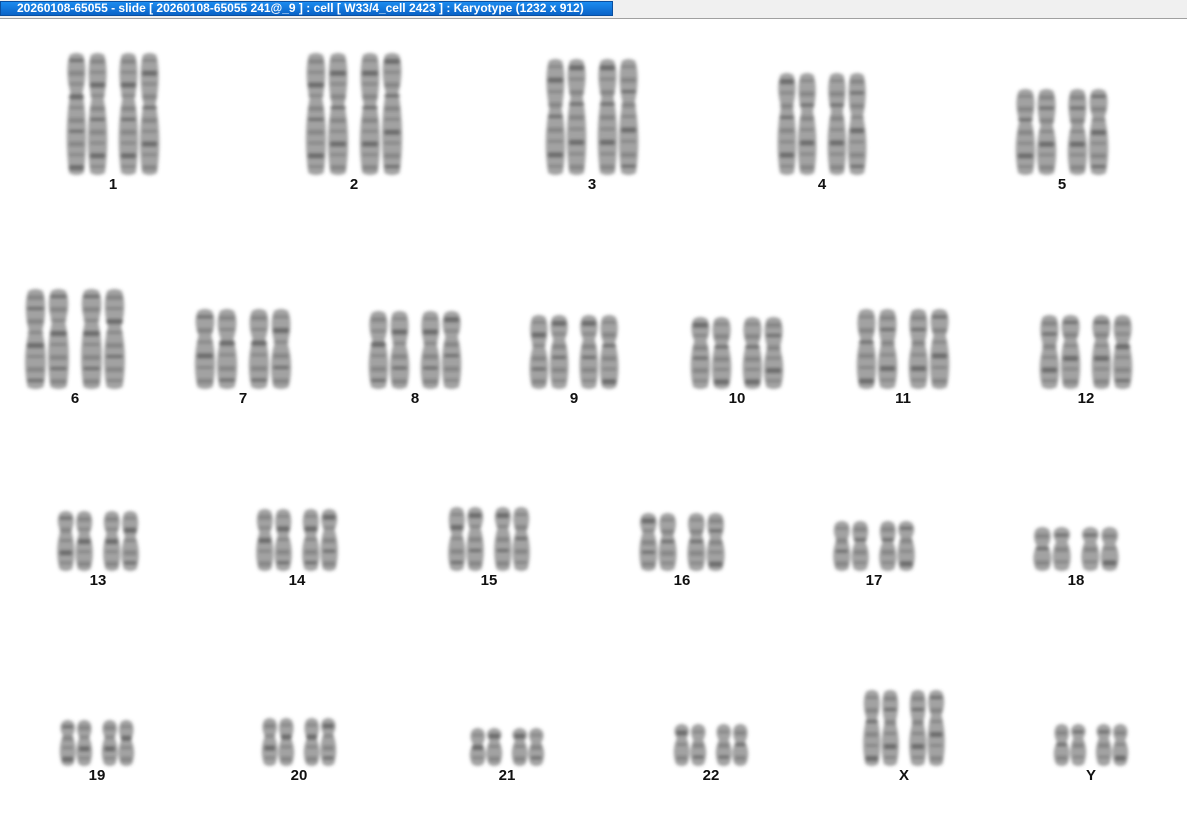 Image resolution: width=1187 pixels, height=834 pixels. Describe the element at coordinates (243, 398) in the screenshot. I see `chromosome-label-7: 7` at that location.